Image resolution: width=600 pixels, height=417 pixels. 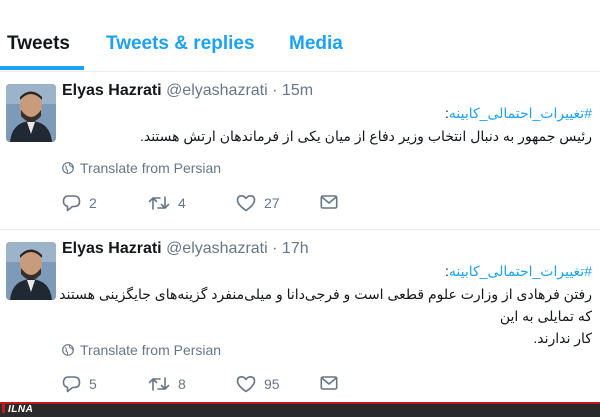 I want to click on tab-media: Media, so click(x=316, y=44).